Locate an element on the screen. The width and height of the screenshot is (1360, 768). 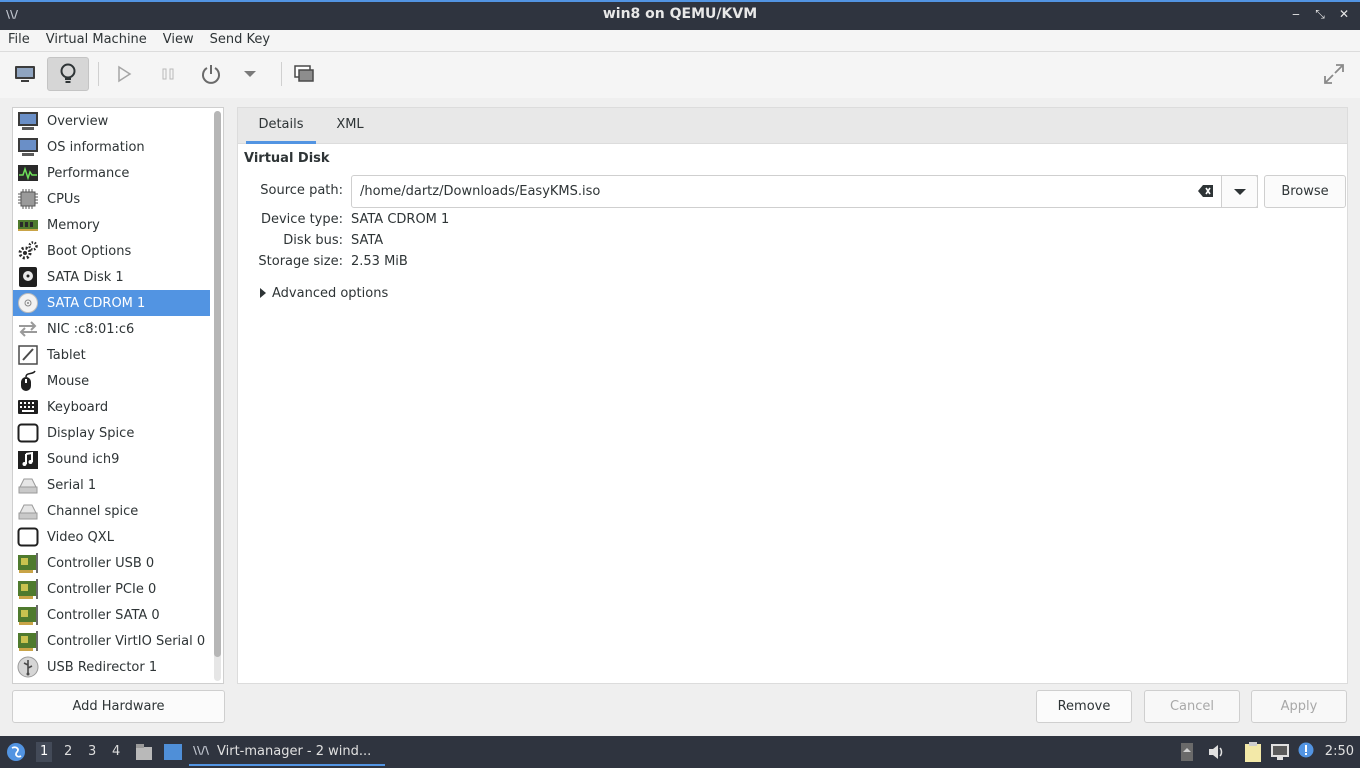
file-manager-icon is located at coordinates (144, 754).